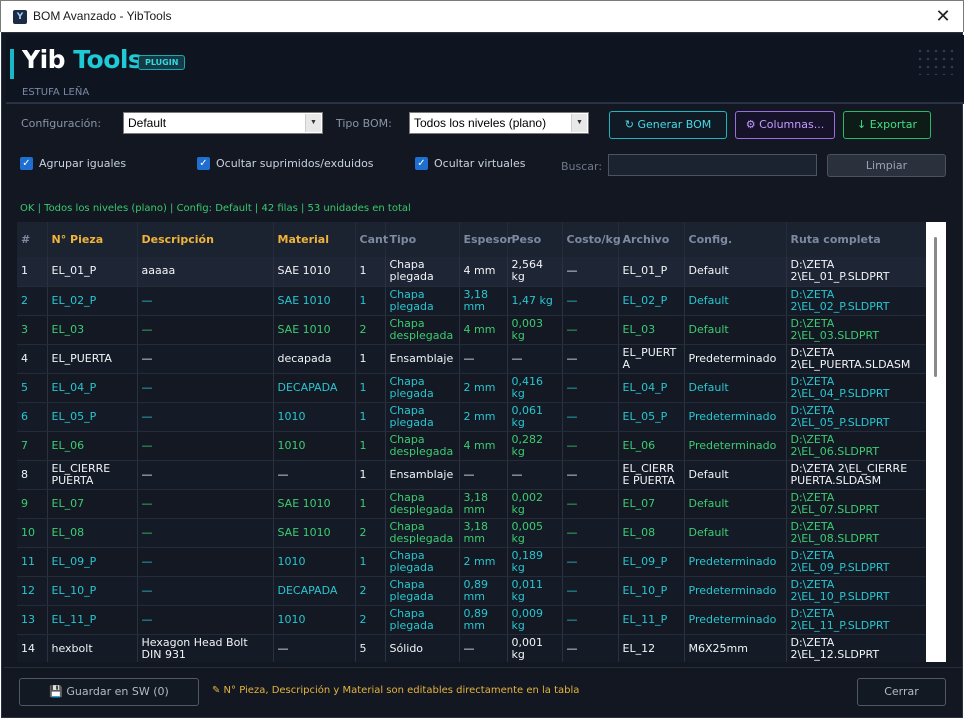 Image resolution: width=964 pixels, height=719 pixels. I want to click on cell-part-number: EL_07, so click(92, 504).